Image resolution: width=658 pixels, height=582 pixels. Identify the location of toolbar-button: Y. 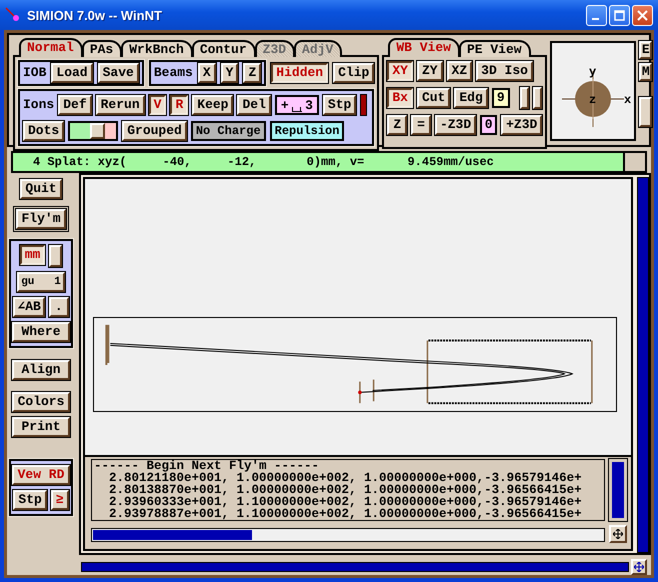
(229, 73).